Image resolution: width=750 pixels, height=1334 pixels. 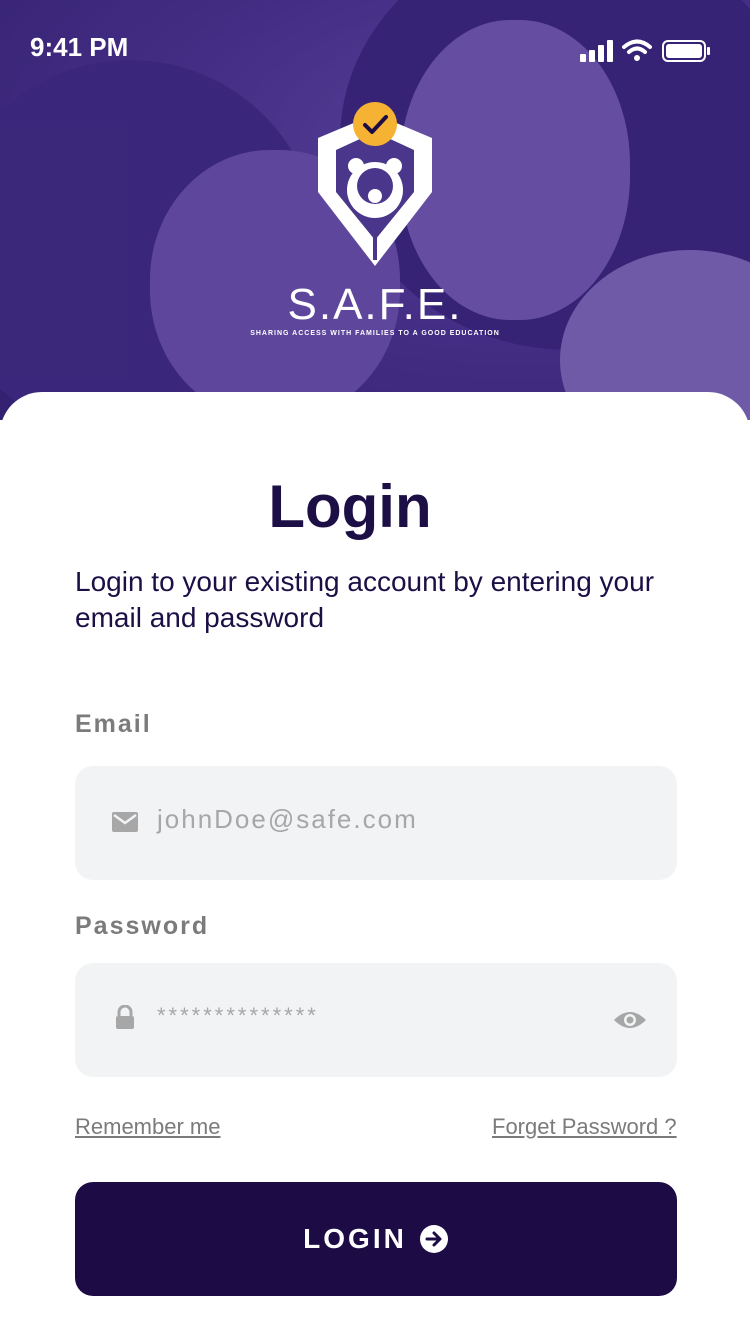 I want to click on battery-icon, so click(x=686, y=51).